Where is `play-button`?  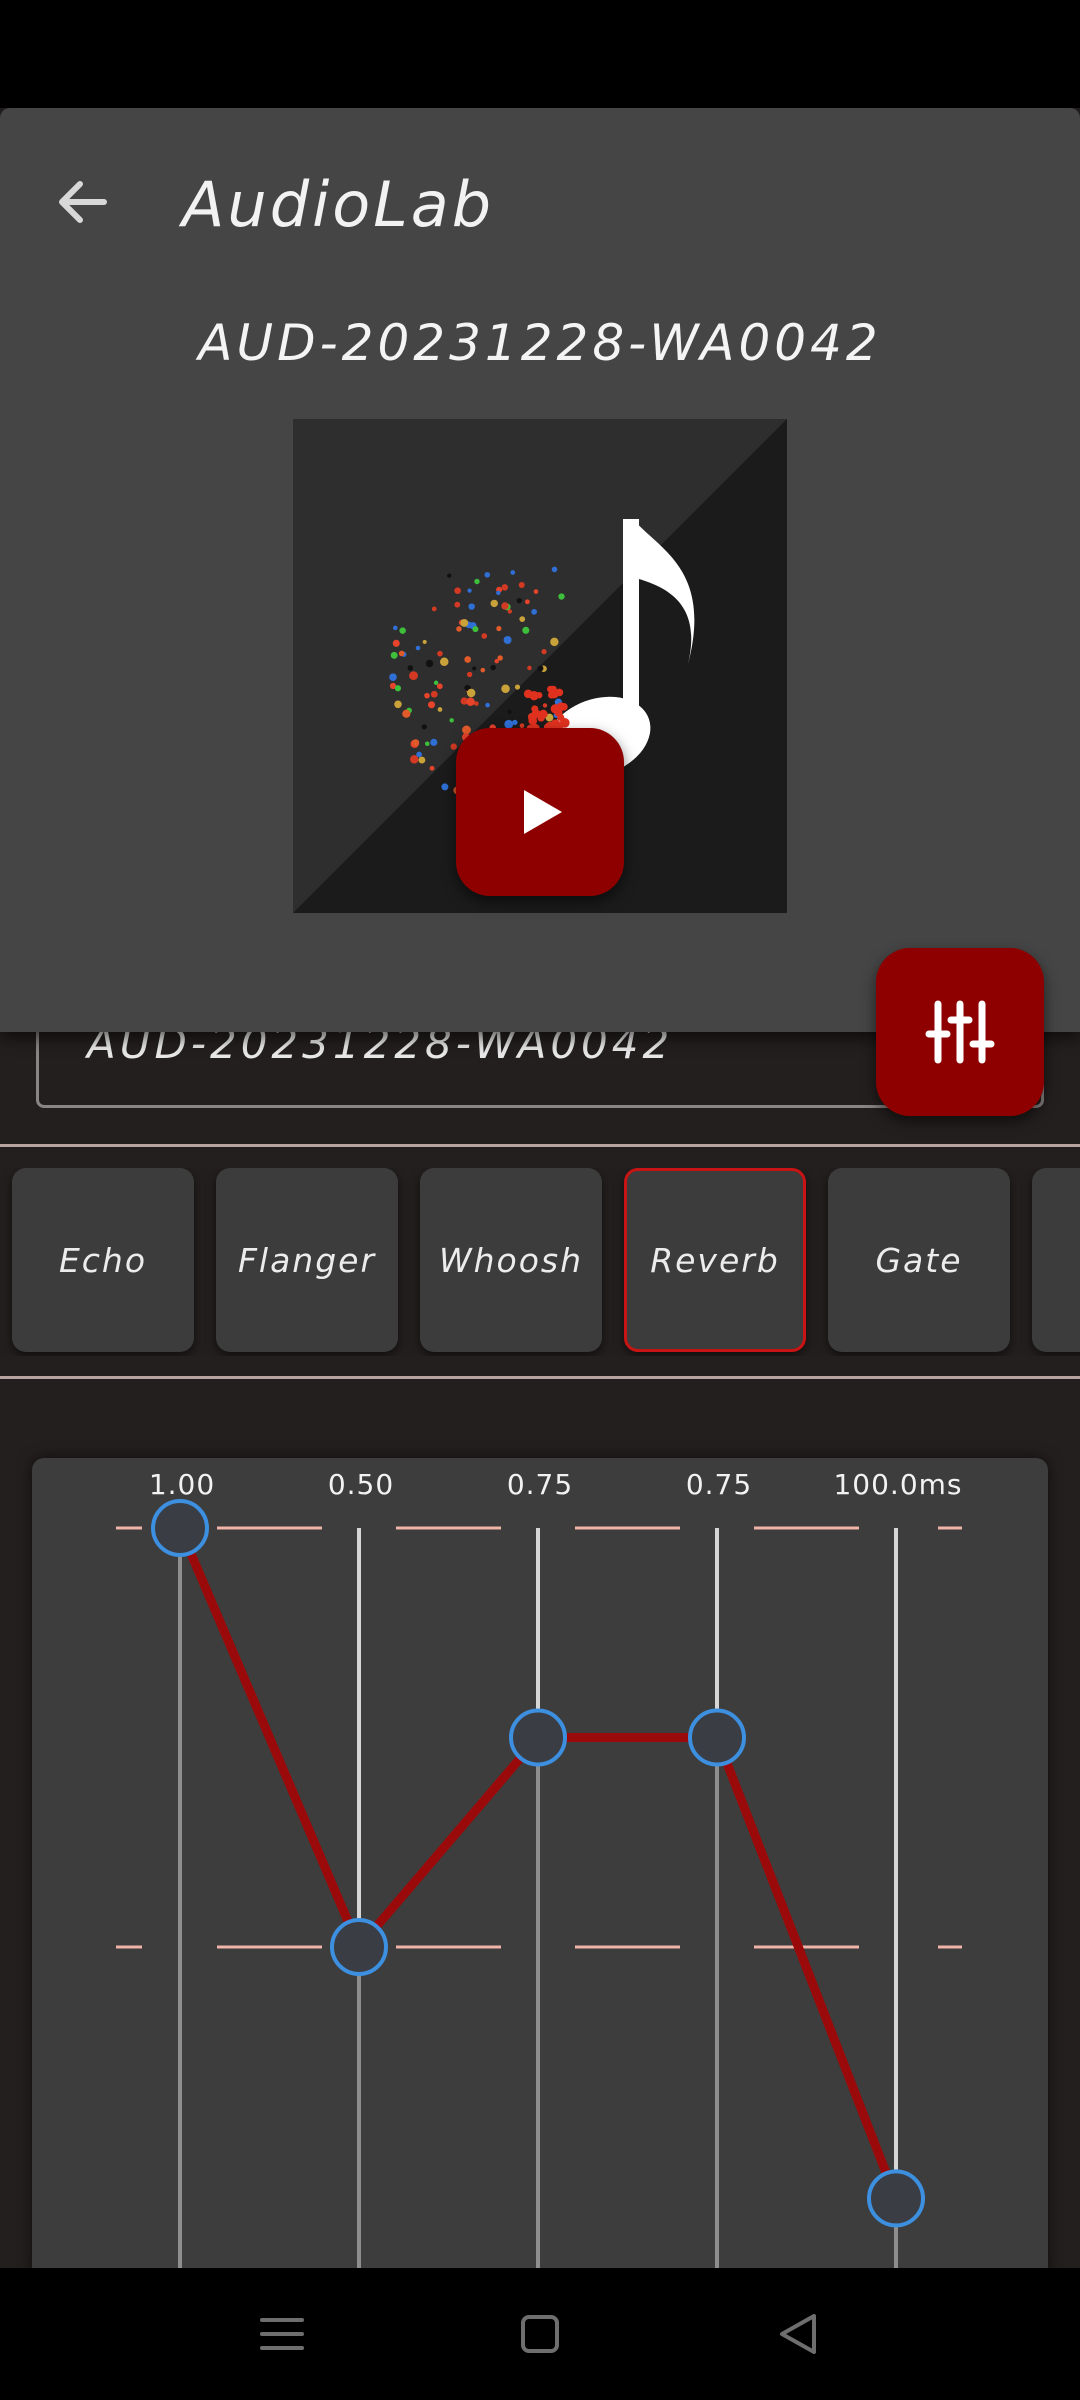 play-button is located at coordinates (540, 812).